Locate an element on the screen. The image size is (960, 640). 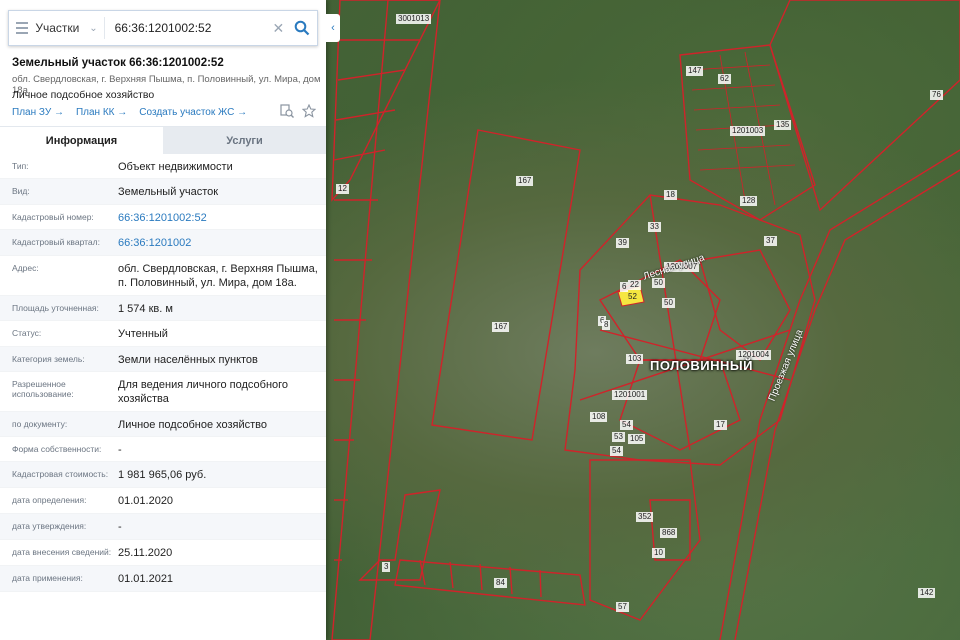
object-type-select: Участки ⌄ is located at coordinates (70, 28).